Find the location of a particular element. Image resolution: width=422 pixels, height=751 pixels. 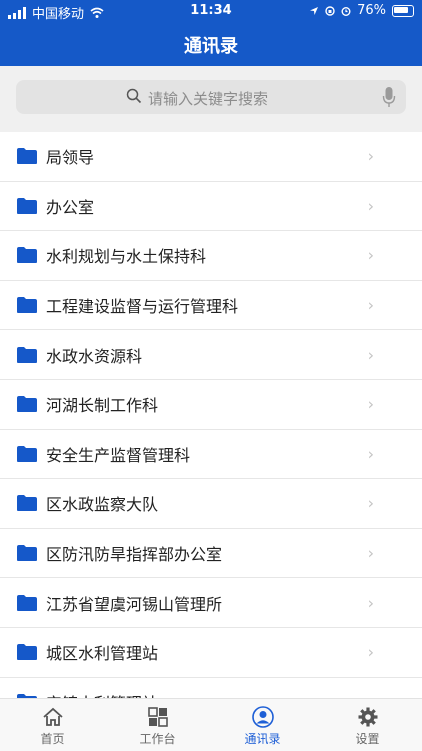

search-input: 请输入关键字搜索 is located at coordinates (211, 97).